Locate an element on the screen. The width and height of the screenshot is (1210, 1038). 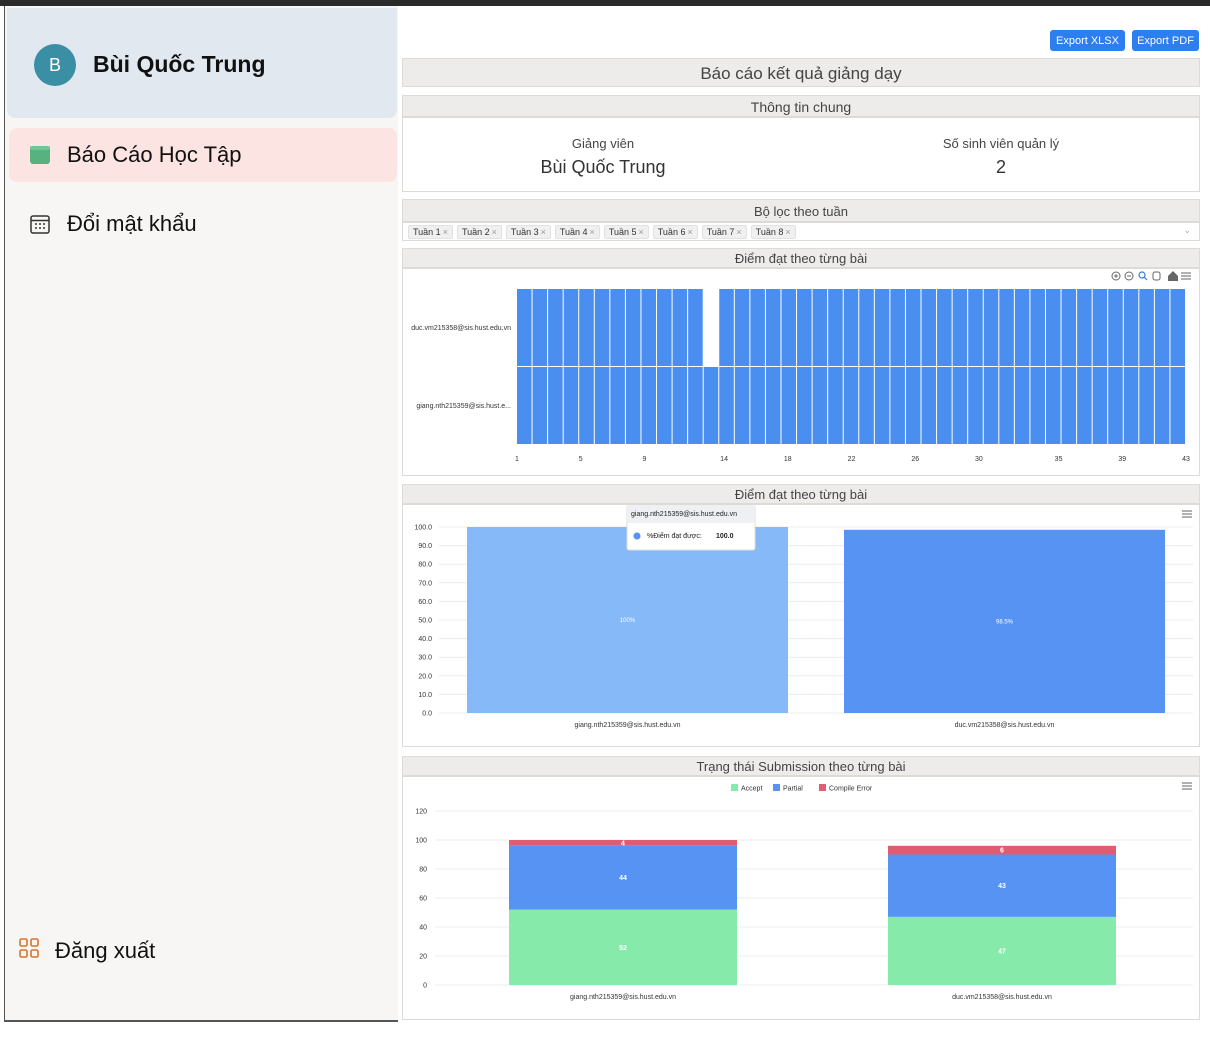
week-tag: Tuần 2 × is located at coordinates (479, 231).